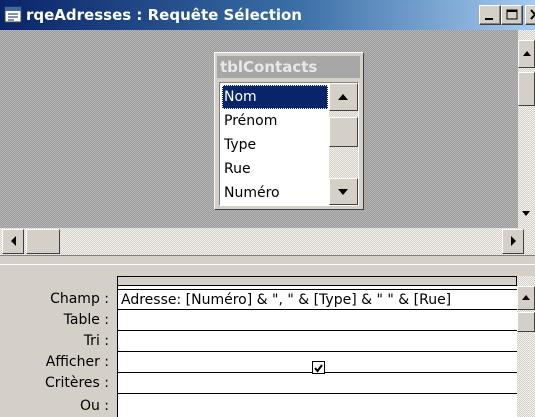  I want to click on field-list-scroll-up, so click(343, 97).